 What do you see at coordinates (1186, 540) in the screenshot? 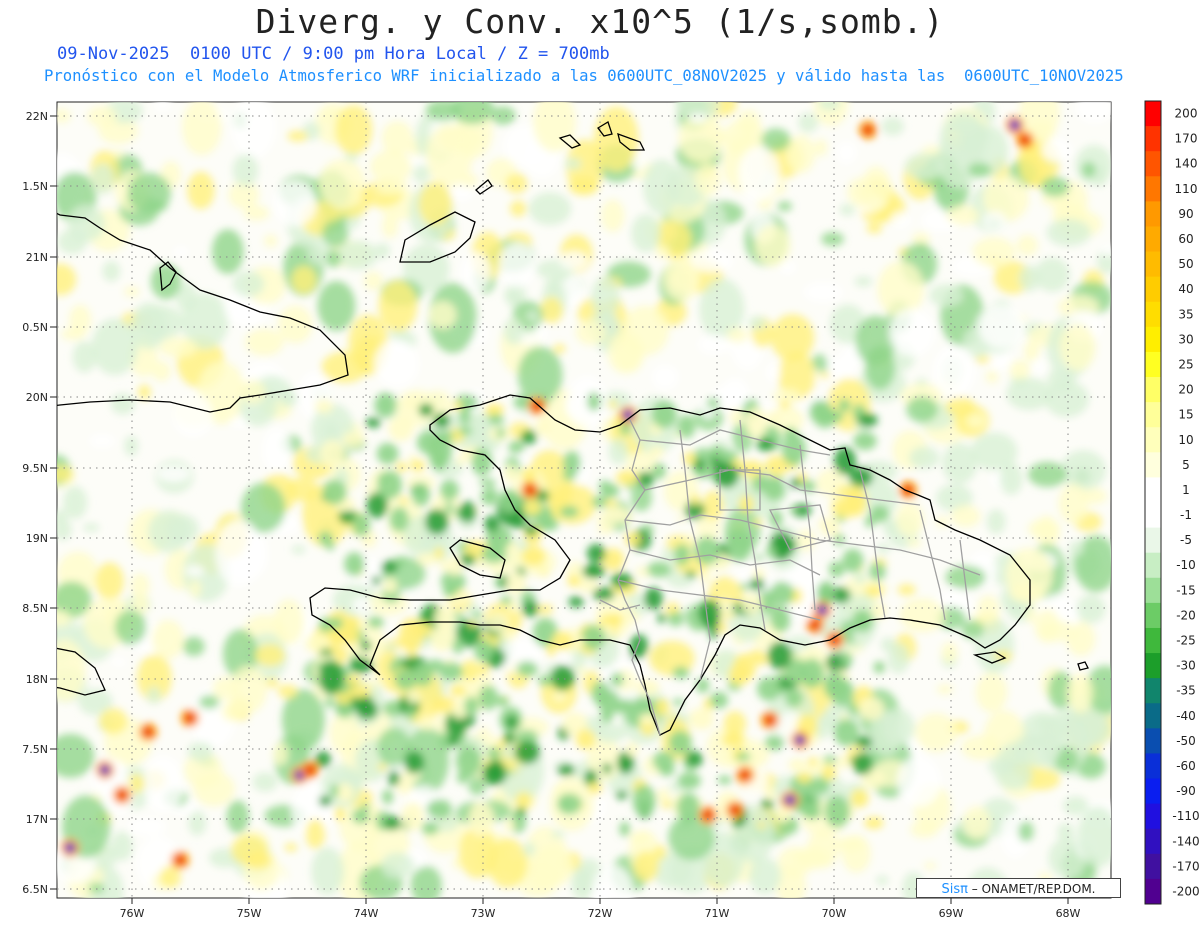
I see `colorbar-label: -5` at bounding box center [1186, 540].